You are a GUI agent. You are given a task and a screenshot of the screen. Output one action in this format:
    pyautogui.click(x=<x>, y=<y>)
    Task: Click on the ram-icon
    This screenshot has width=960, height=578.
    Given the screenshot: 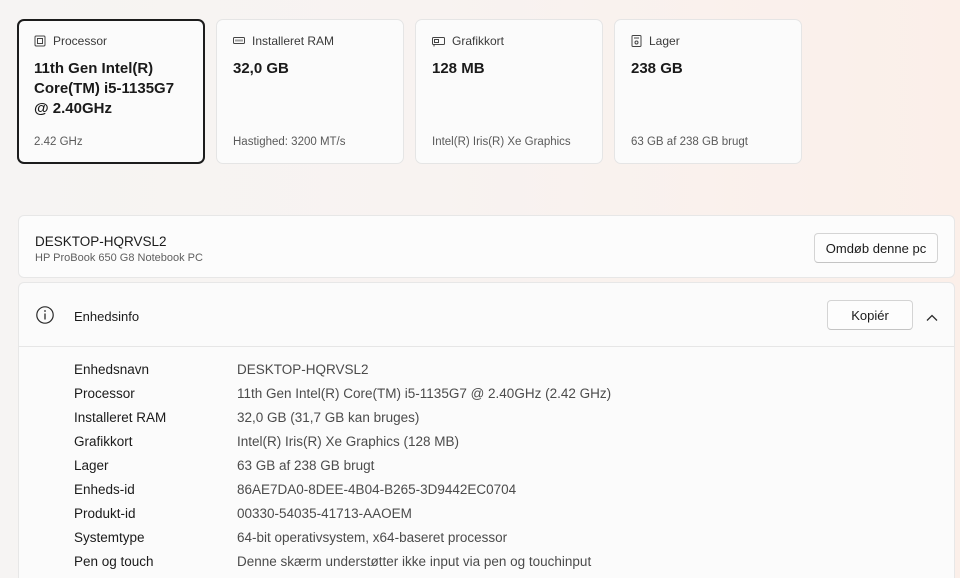 What is the action you would take?
    pyautogui.click(x=239, y=41)
    